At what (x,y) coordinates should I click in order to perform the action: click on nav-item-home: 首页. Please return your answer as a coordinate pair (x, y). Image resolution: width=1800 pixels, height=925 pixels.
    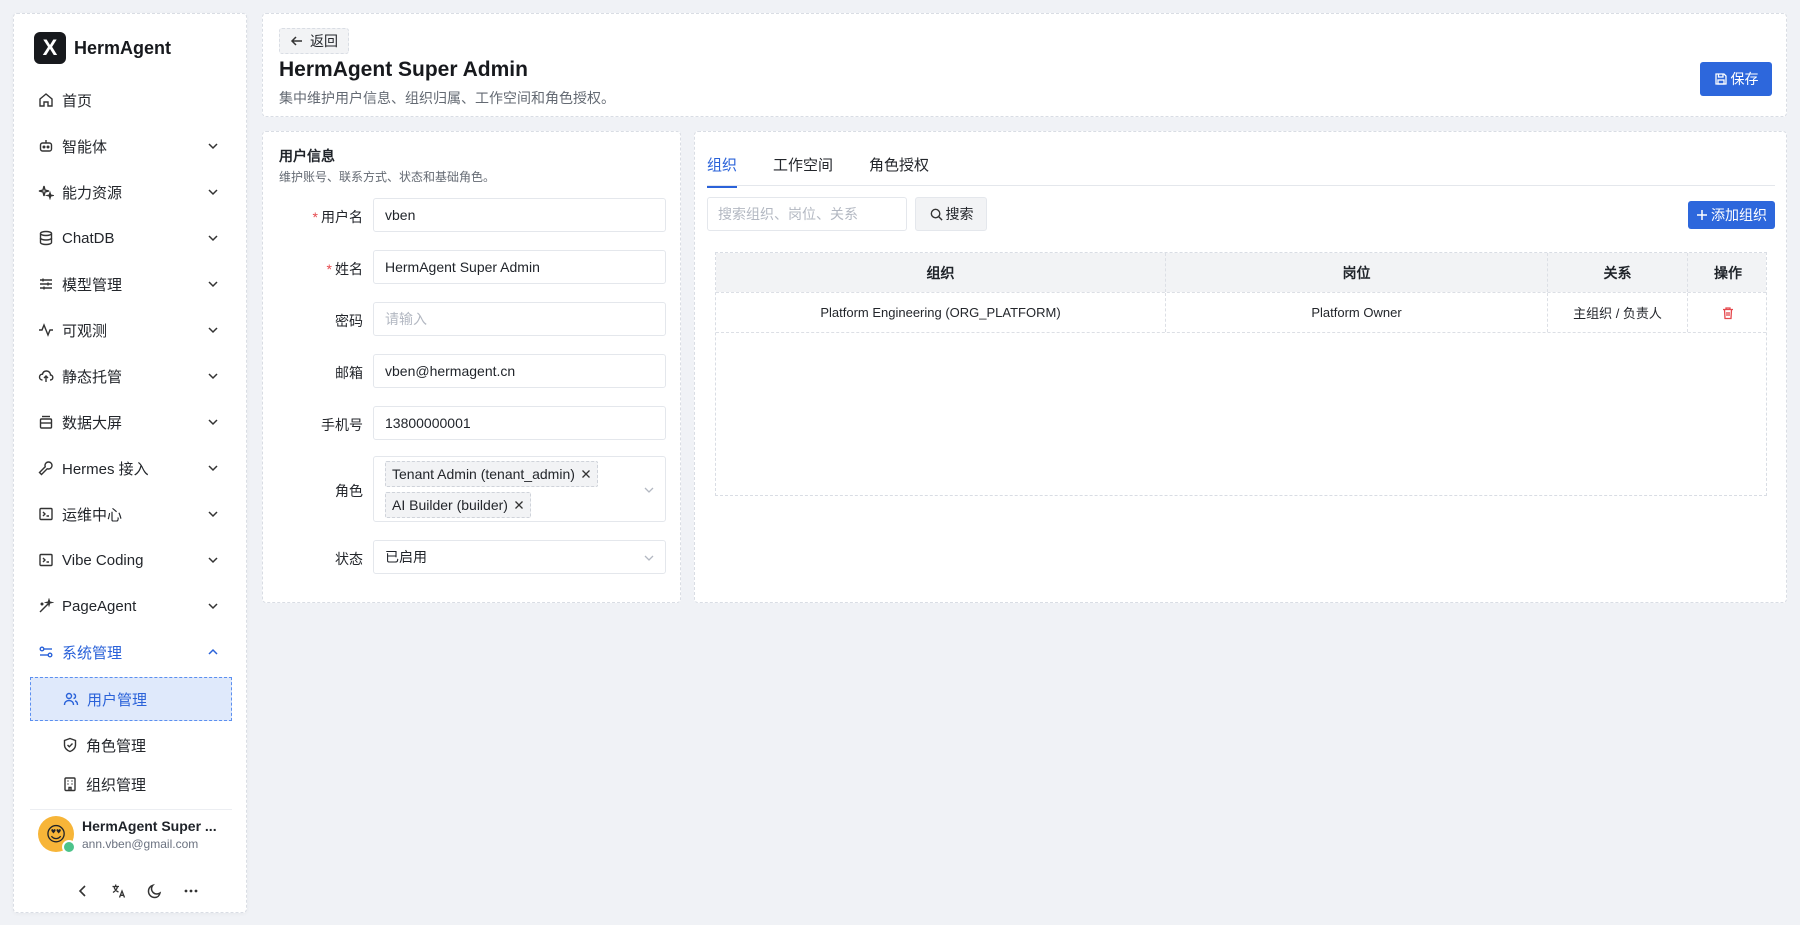
    Looking at the image, I should click on (131, 100).